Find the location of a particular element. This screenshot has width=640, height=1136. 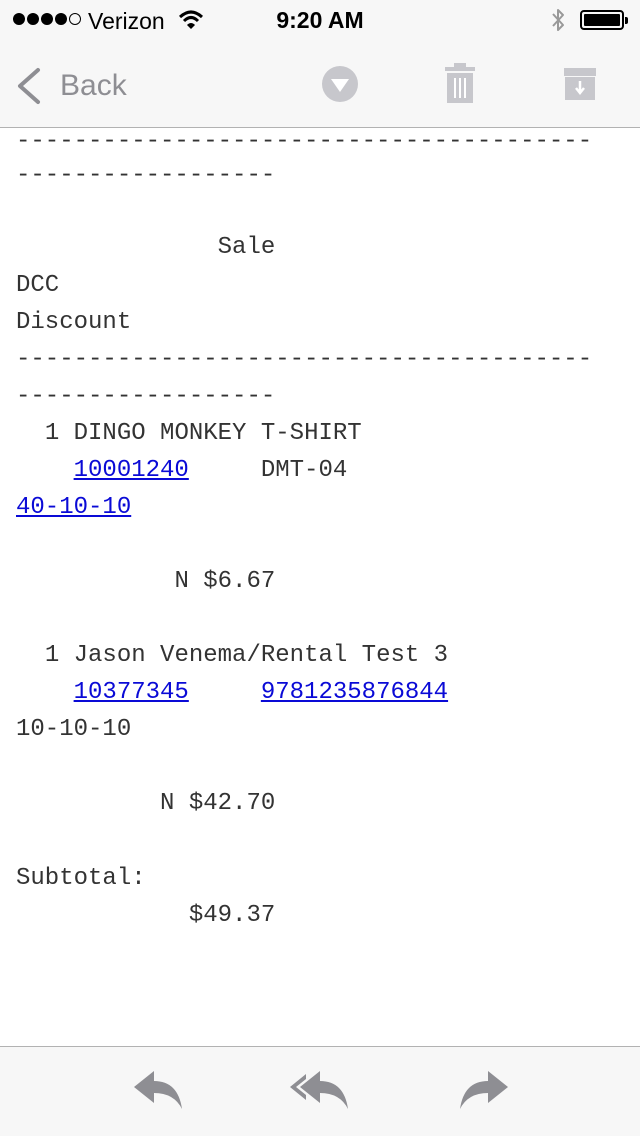

subtotal-label: Subtotal: is located at coordinates (81, 878).